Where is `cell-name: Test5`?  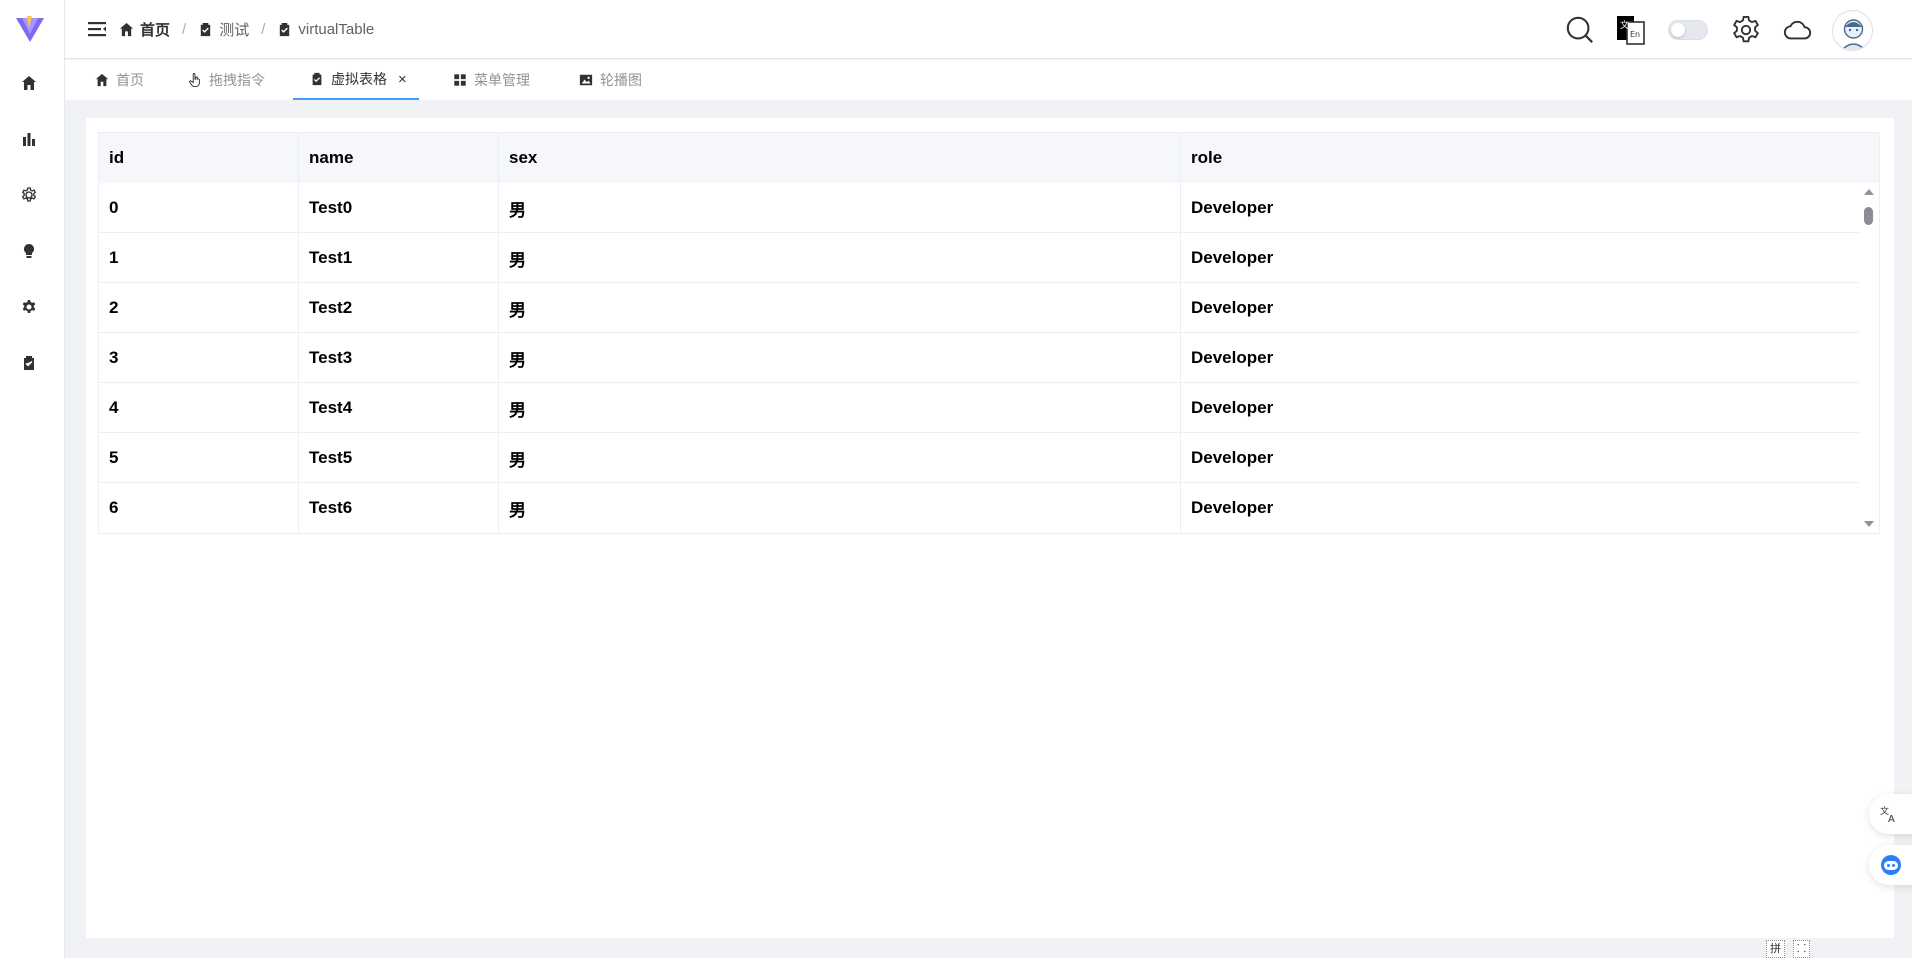
cell-name: Test5 is located at coordinates (399, 458).